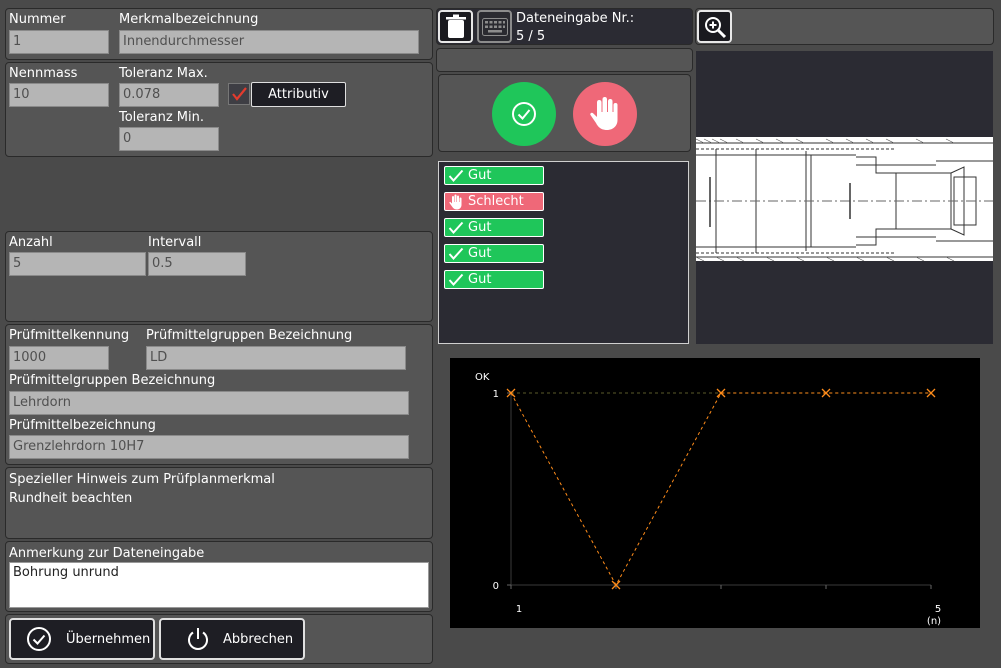 The width and height of the screenshot is (1001, 668). I want to click on result-row-5: Gut, so click(494, 279).